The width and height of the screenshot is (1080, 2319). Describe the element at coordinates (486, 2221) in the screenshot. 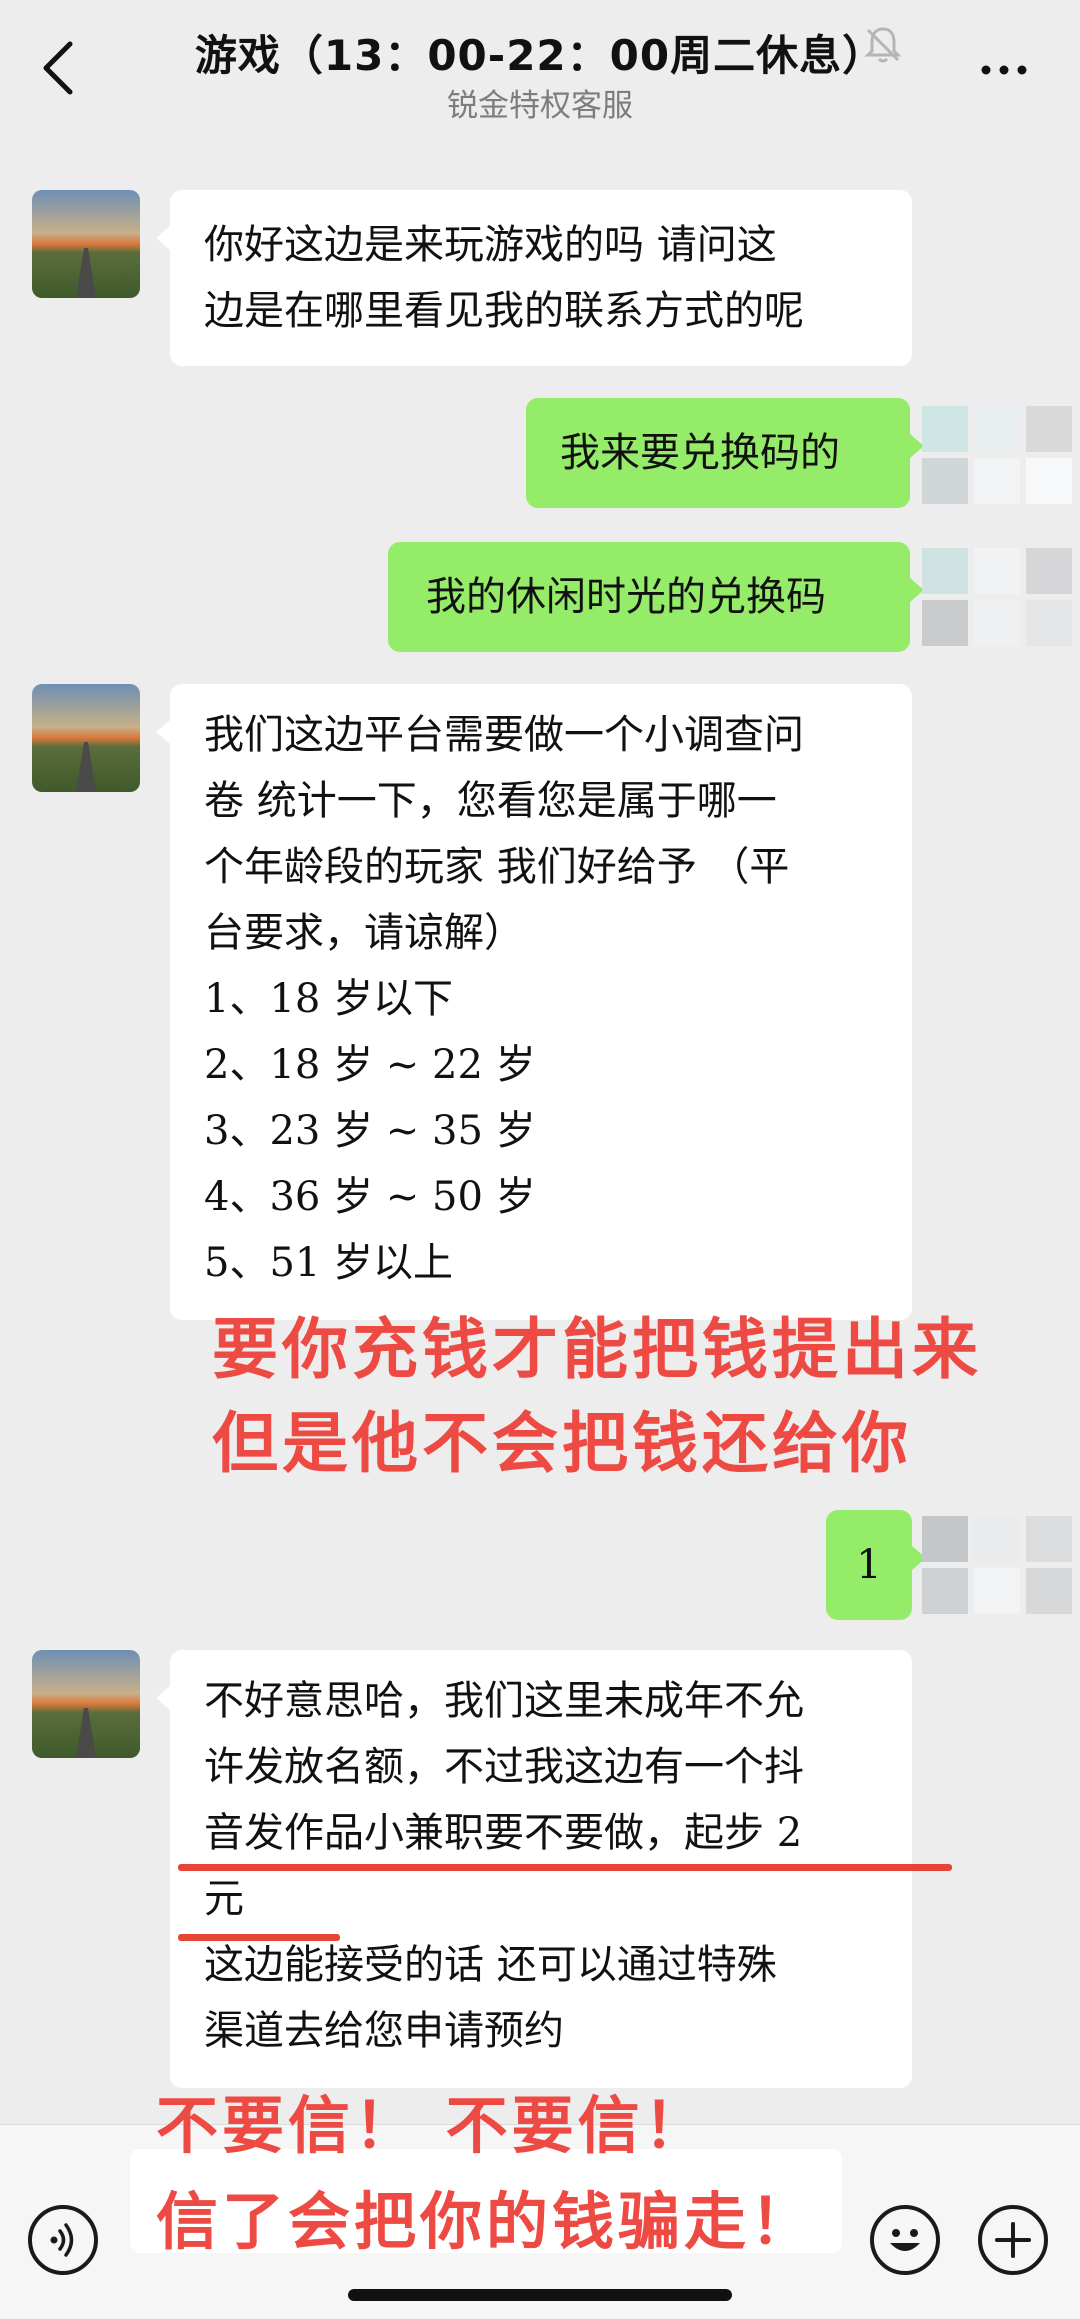

I see `warning-text: 信了会把你的钱骗走！` at that location.